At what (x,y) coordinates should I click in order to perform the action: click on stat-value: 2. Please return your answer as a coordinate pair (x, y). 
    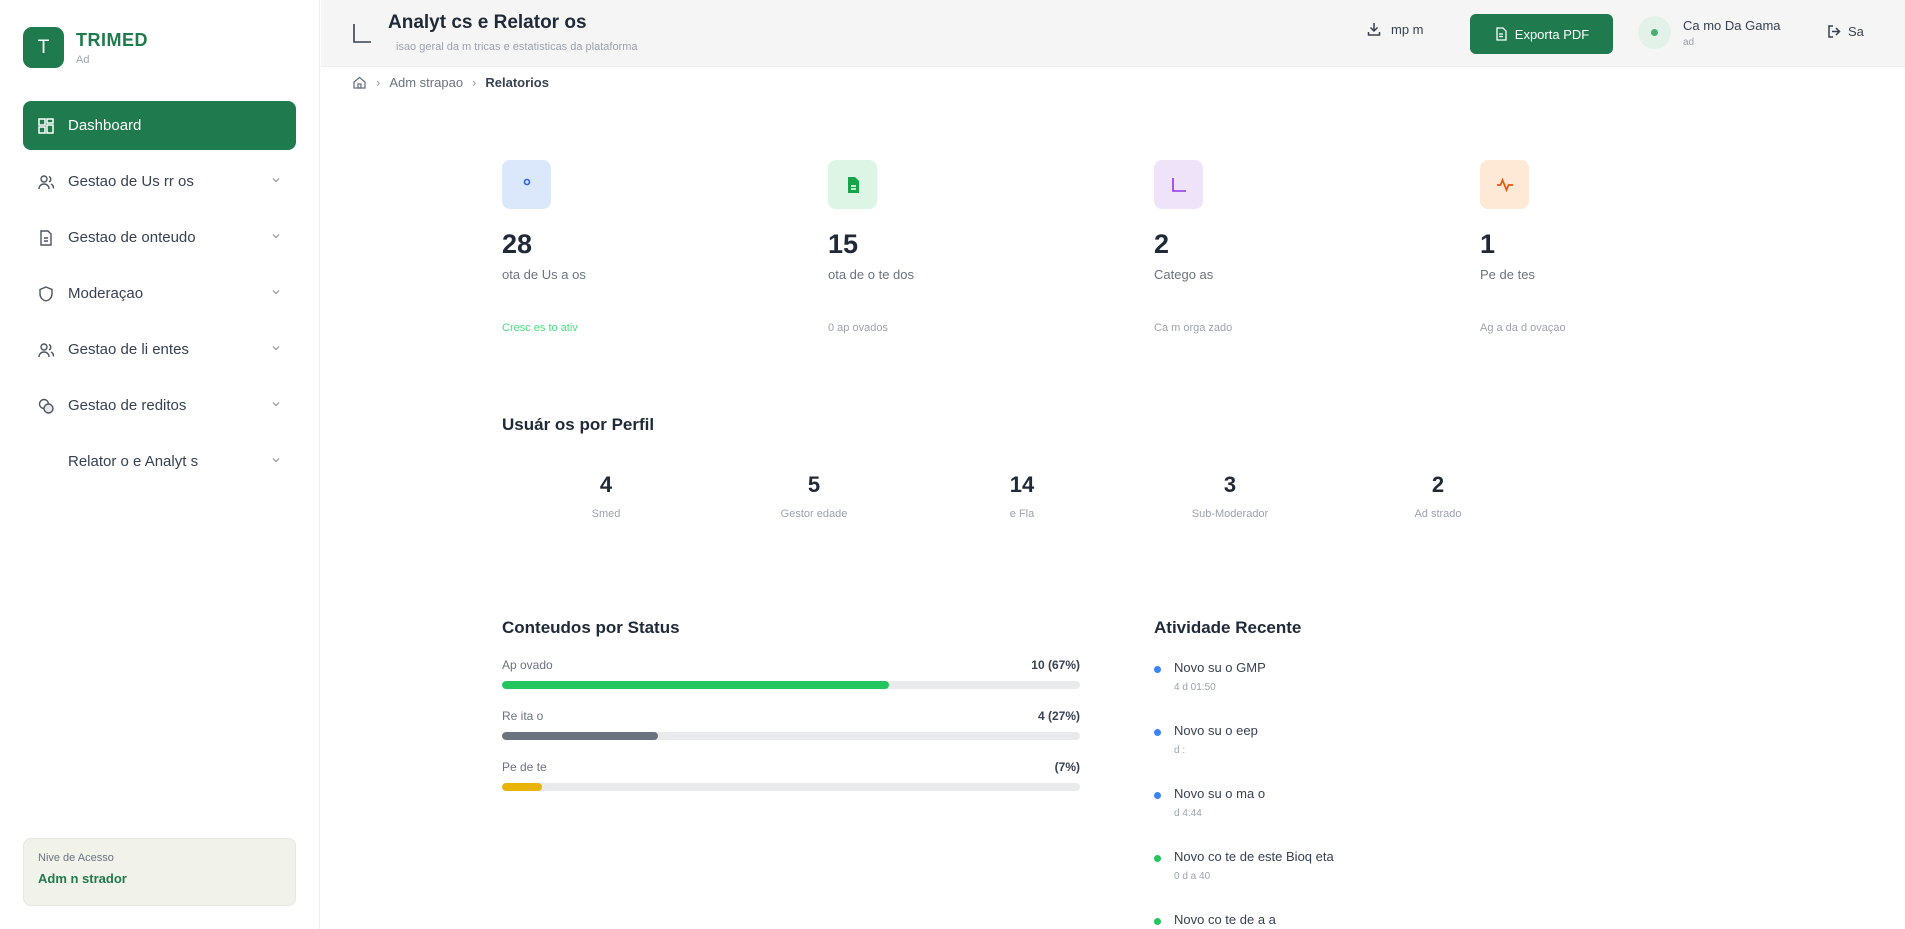
    Looking at the image, I should click on (1162, 244).